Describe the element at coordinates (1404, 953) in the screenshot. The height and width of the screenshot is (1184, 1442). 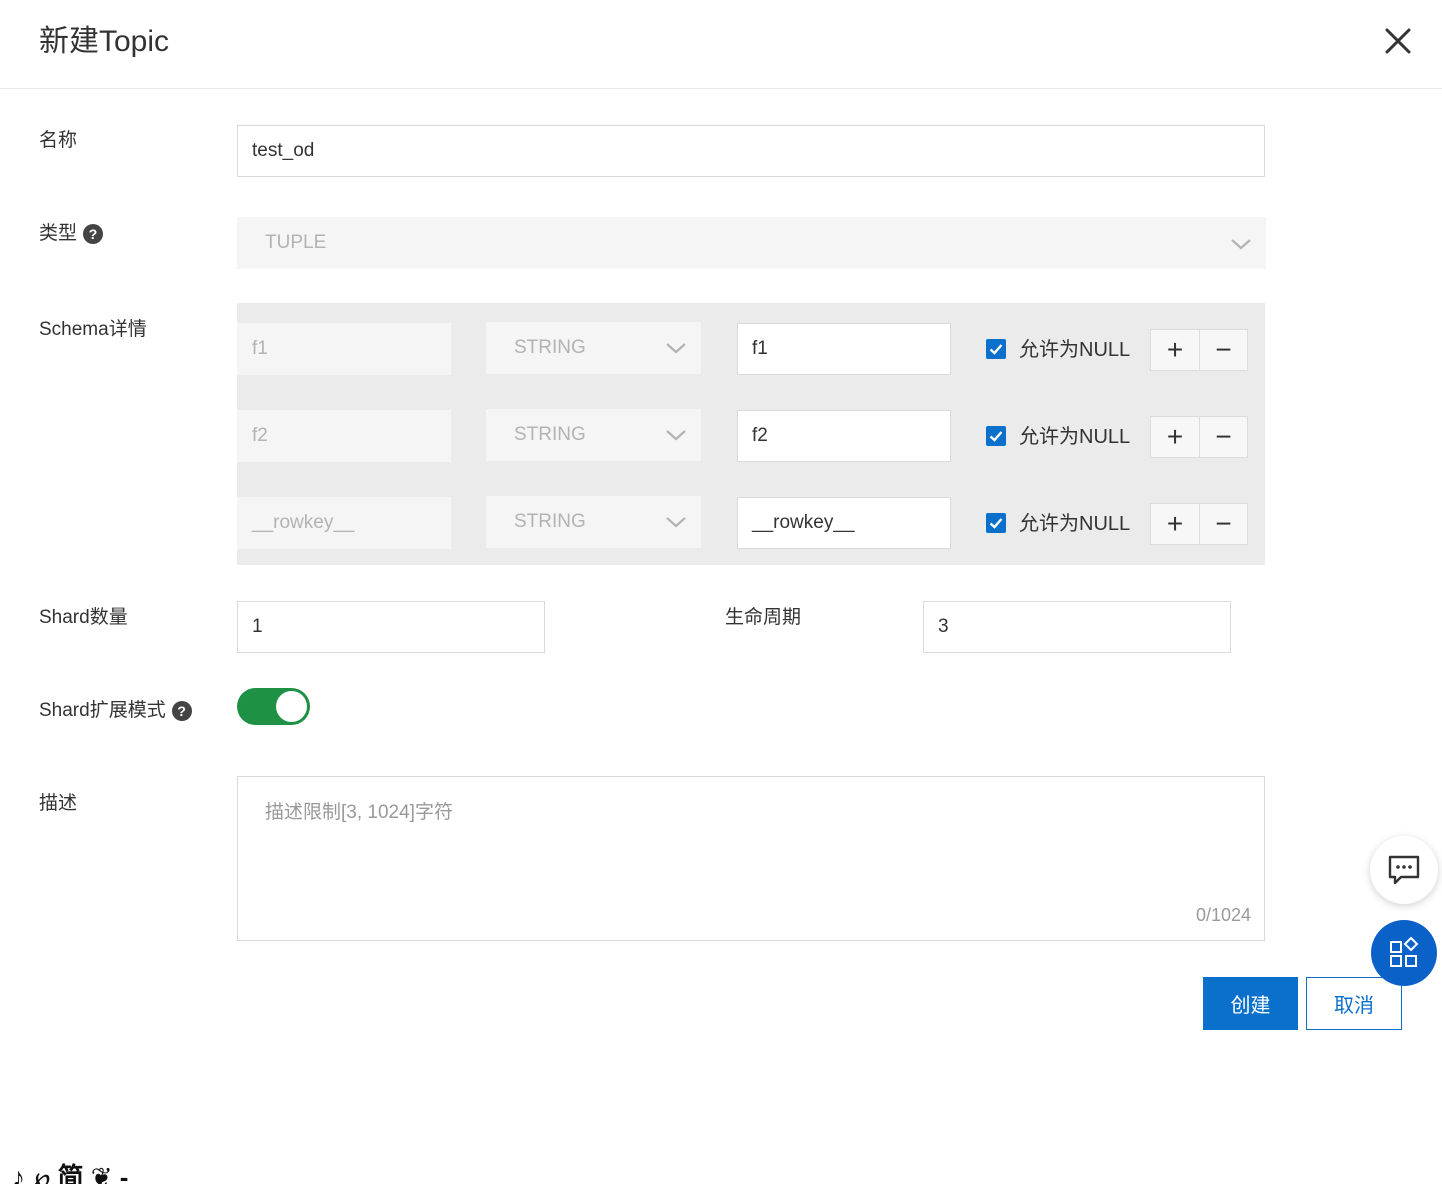
I see `apps-icon` at that location.